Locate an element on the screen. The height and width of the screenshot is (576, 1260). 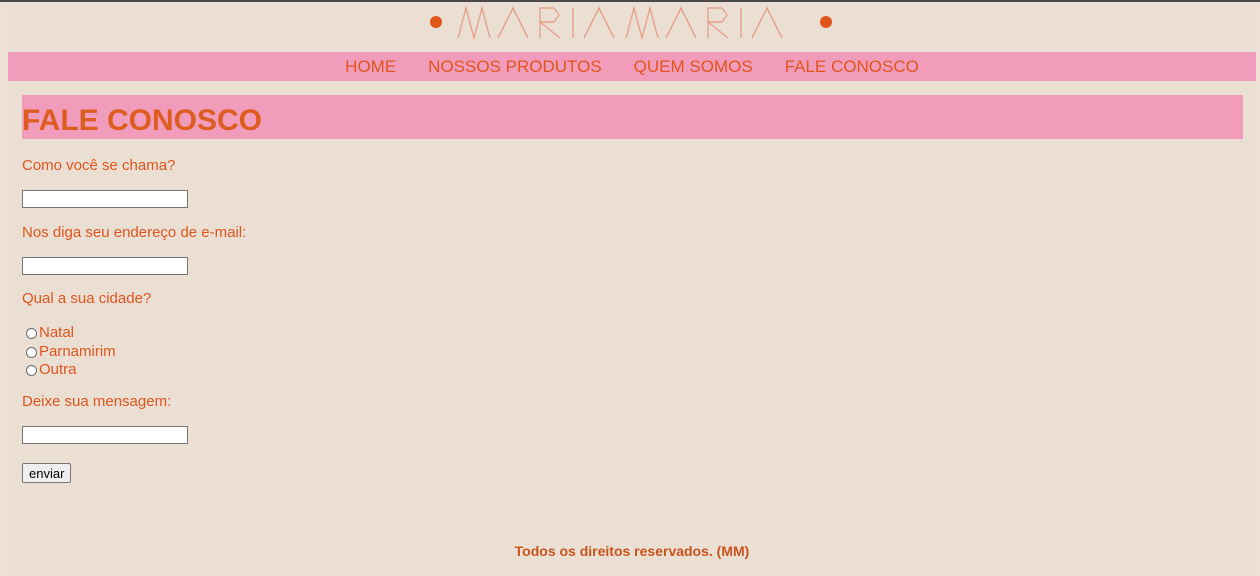
email-input is located at coordinates (105, 266).